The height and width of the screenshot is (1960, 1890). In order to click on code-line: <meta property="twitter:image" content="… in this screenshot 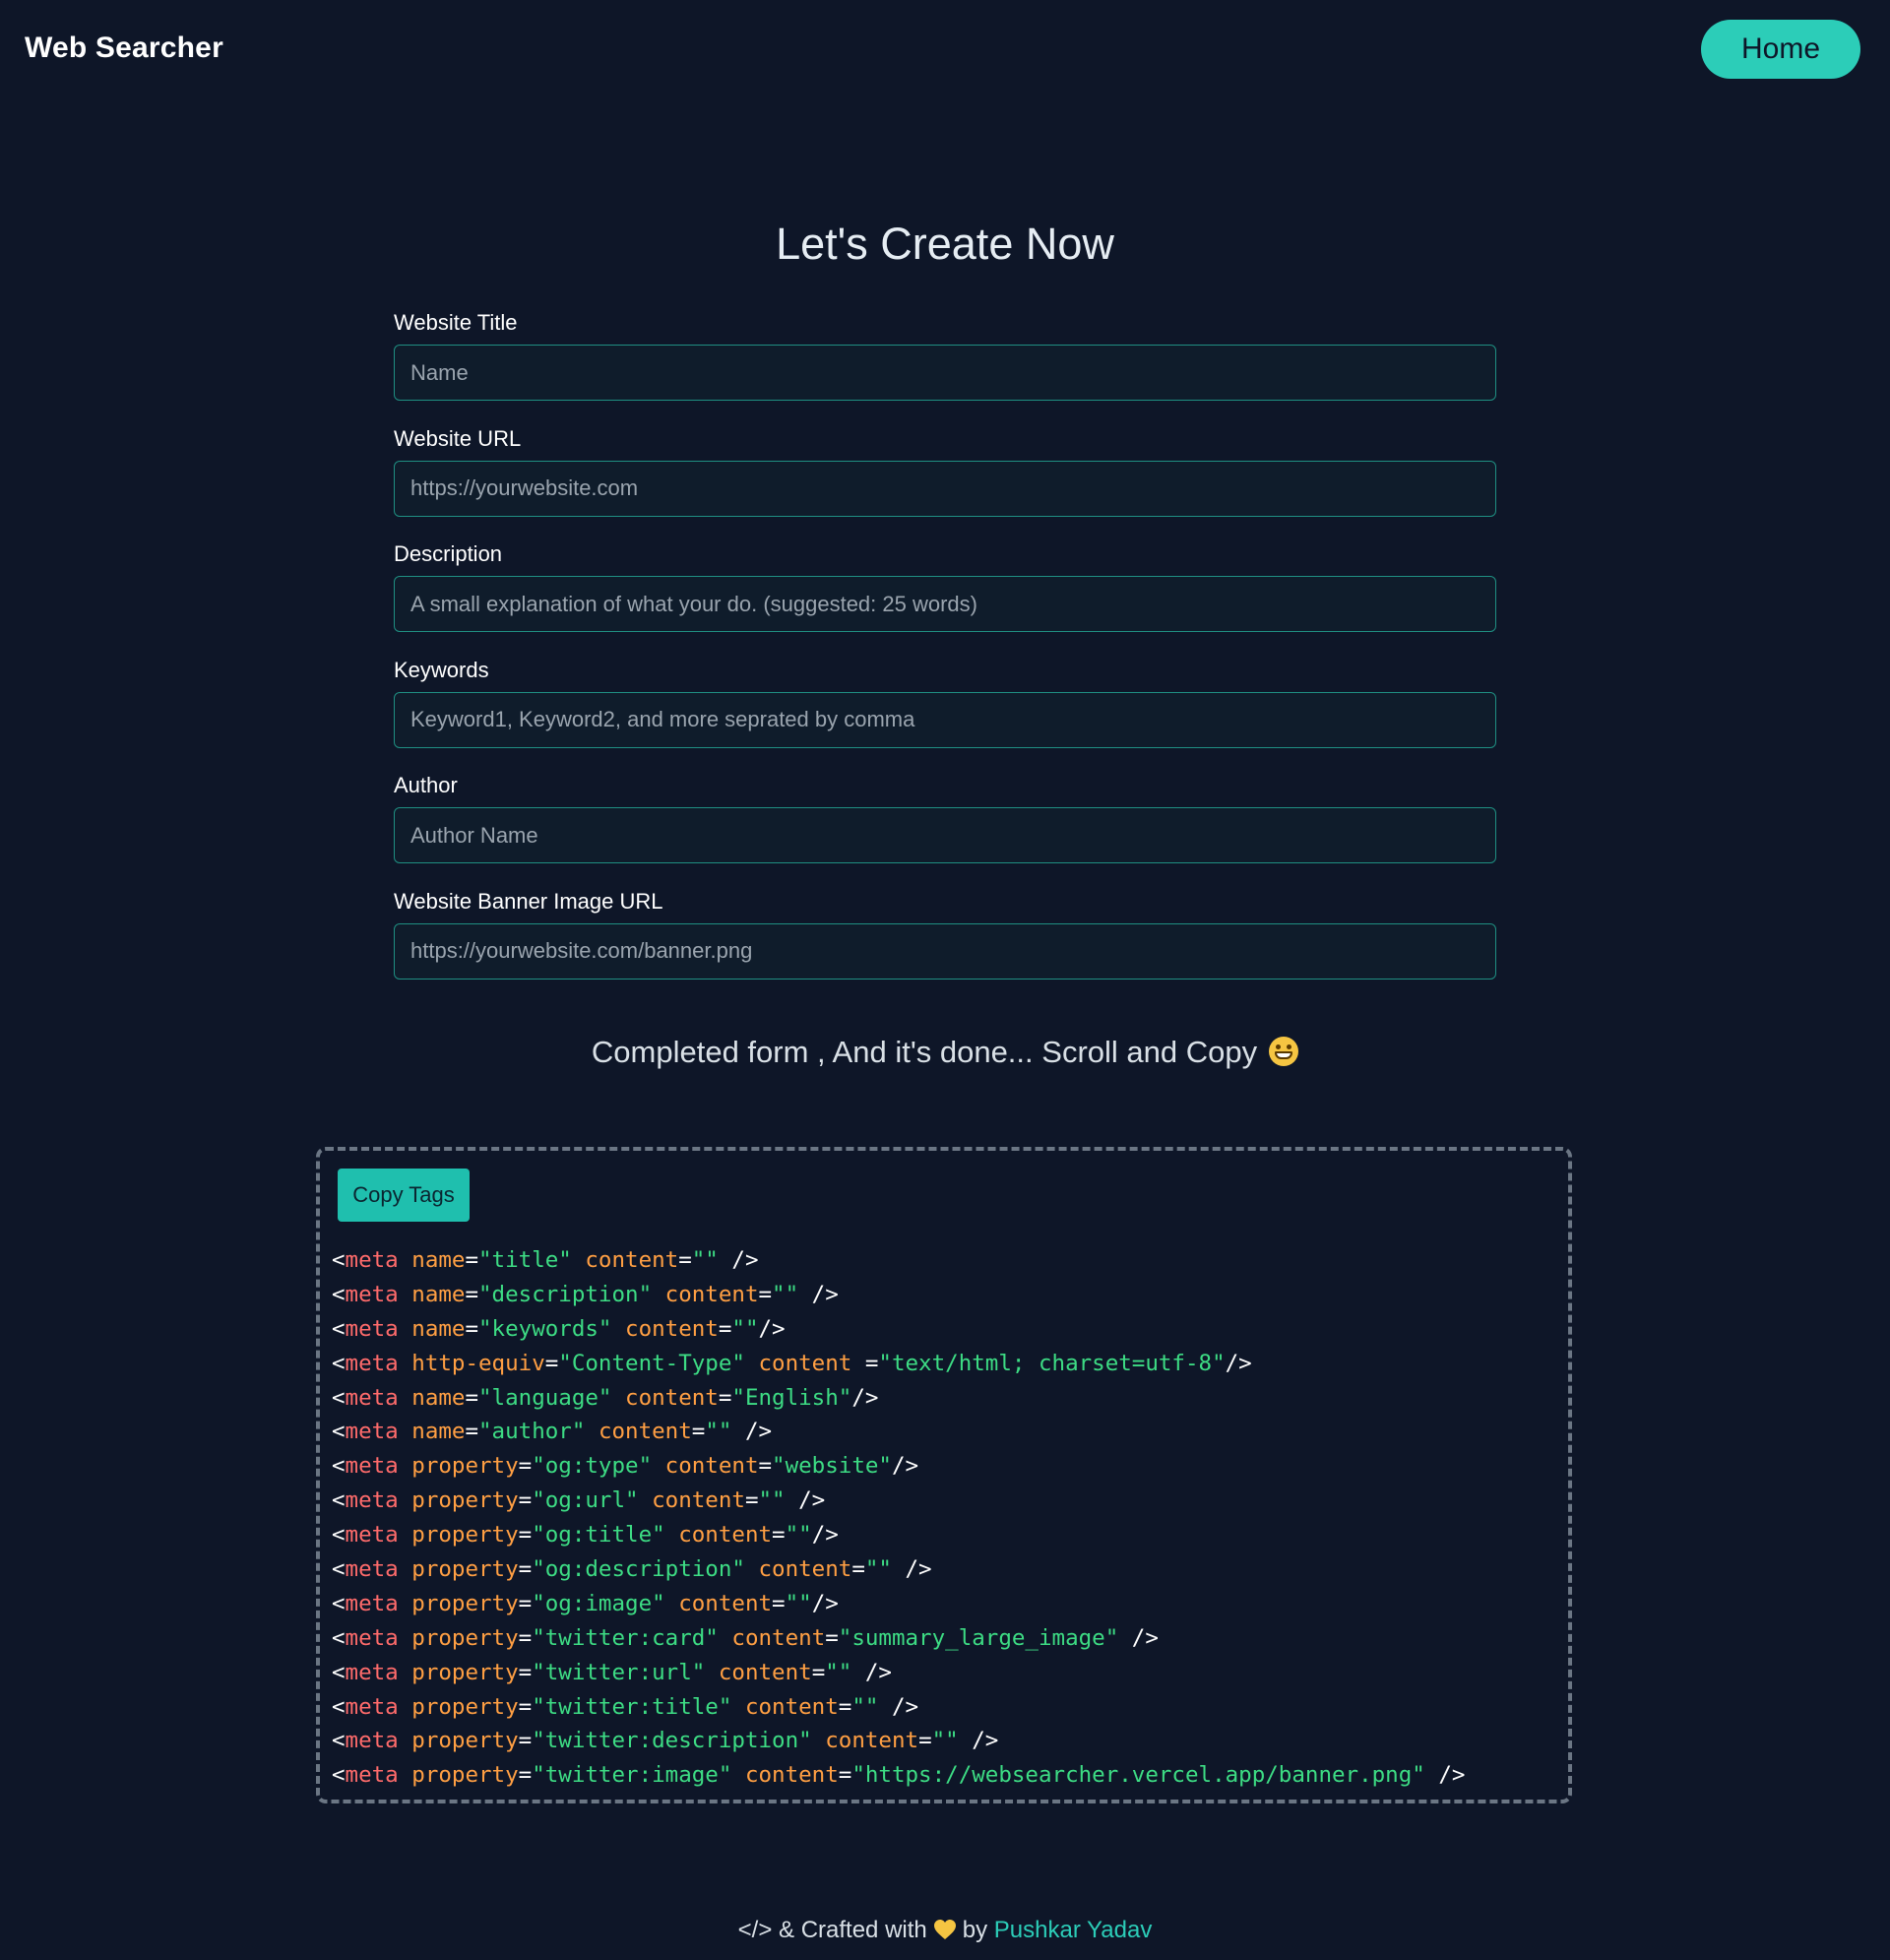, I will do `click(898, 1775)`.